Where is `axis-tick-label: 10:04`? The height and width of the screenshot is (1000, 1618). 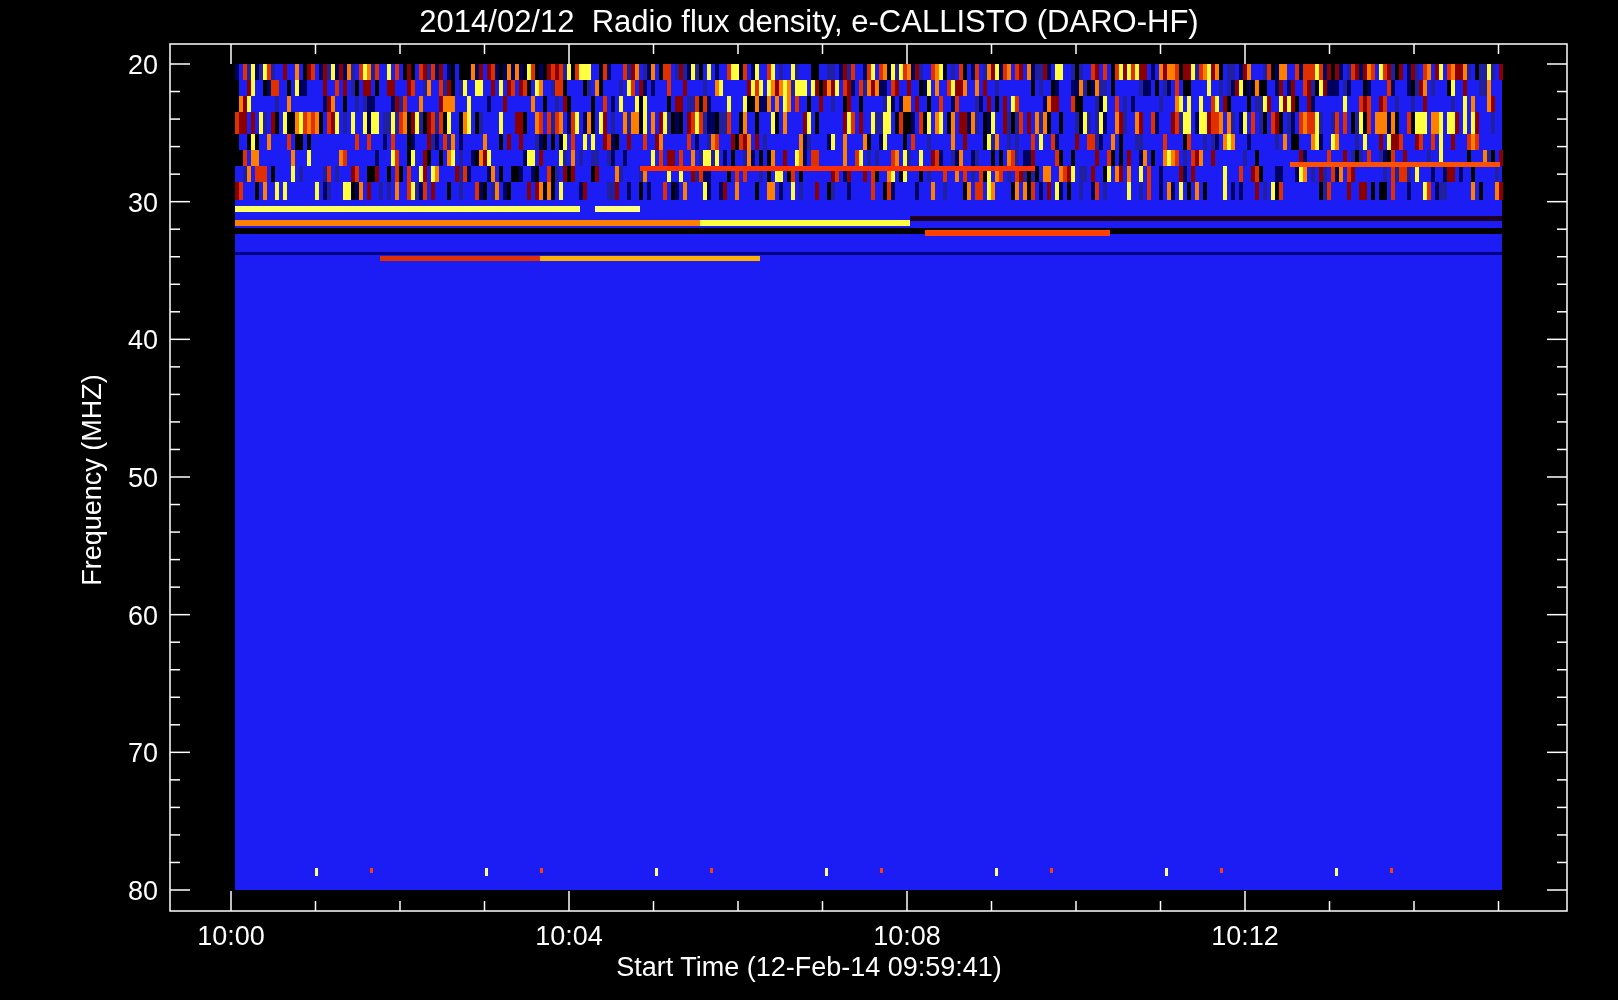
axis-tick-label: 10:04 is located at coordinates (569, 936).